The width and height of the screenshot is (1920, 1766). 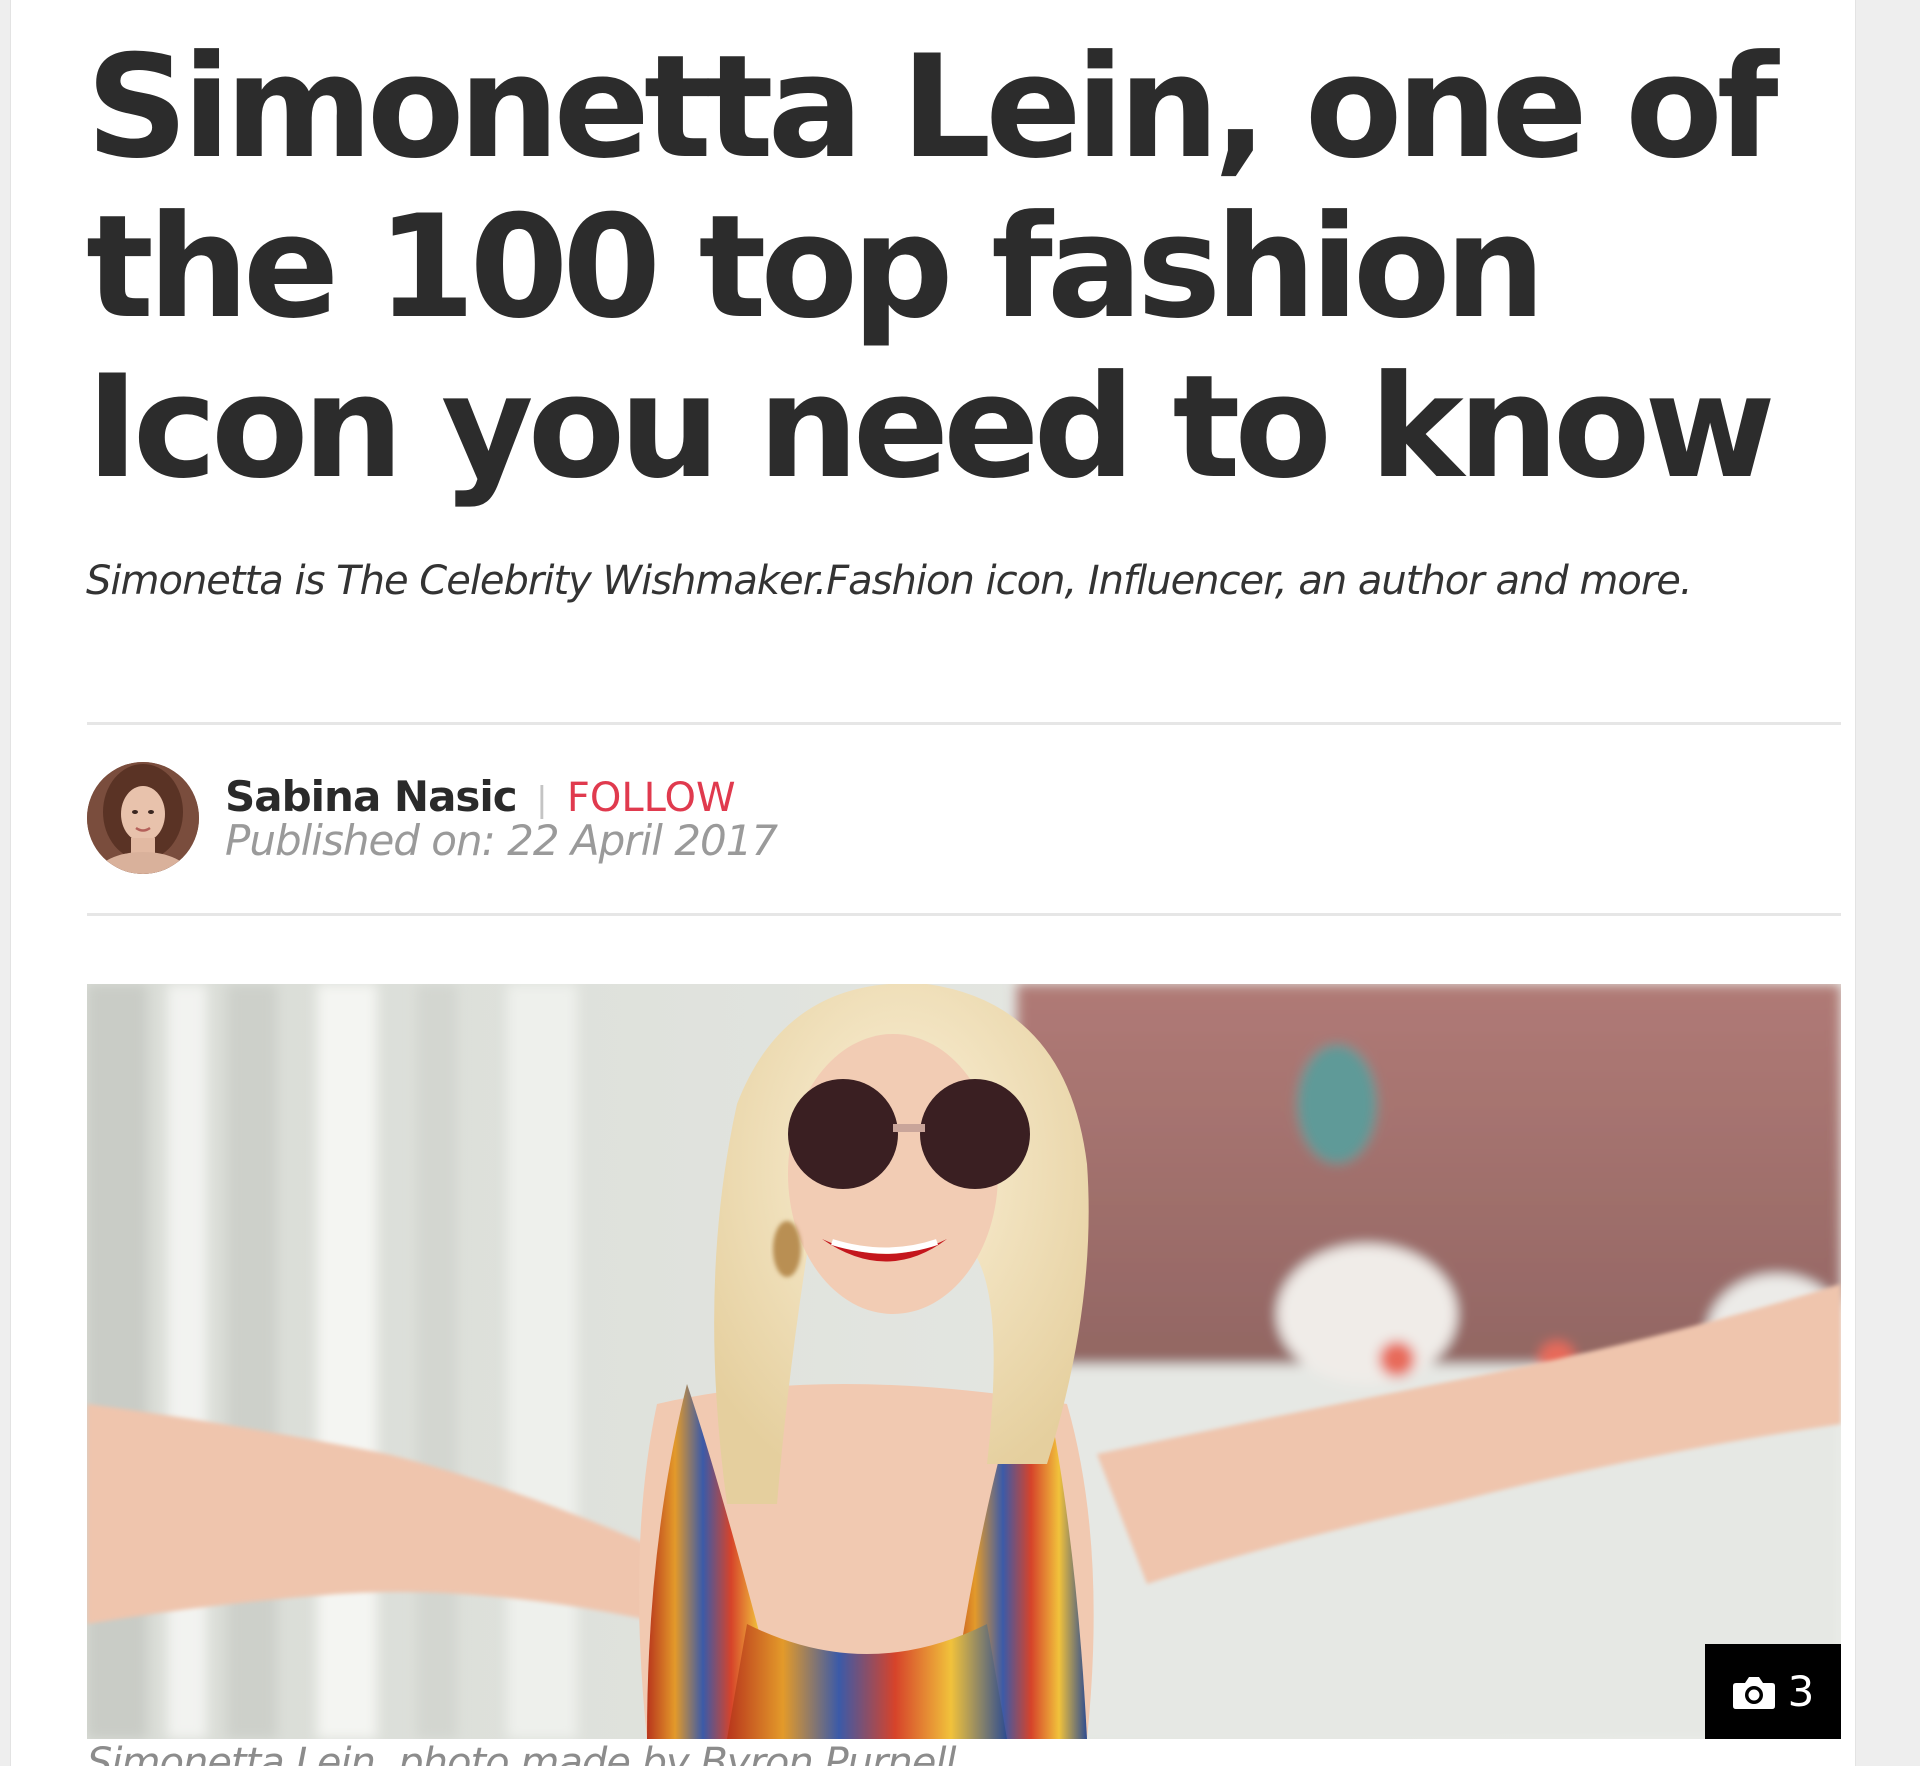 I want to click on byline-top-divider, so click(x=964, y=723).